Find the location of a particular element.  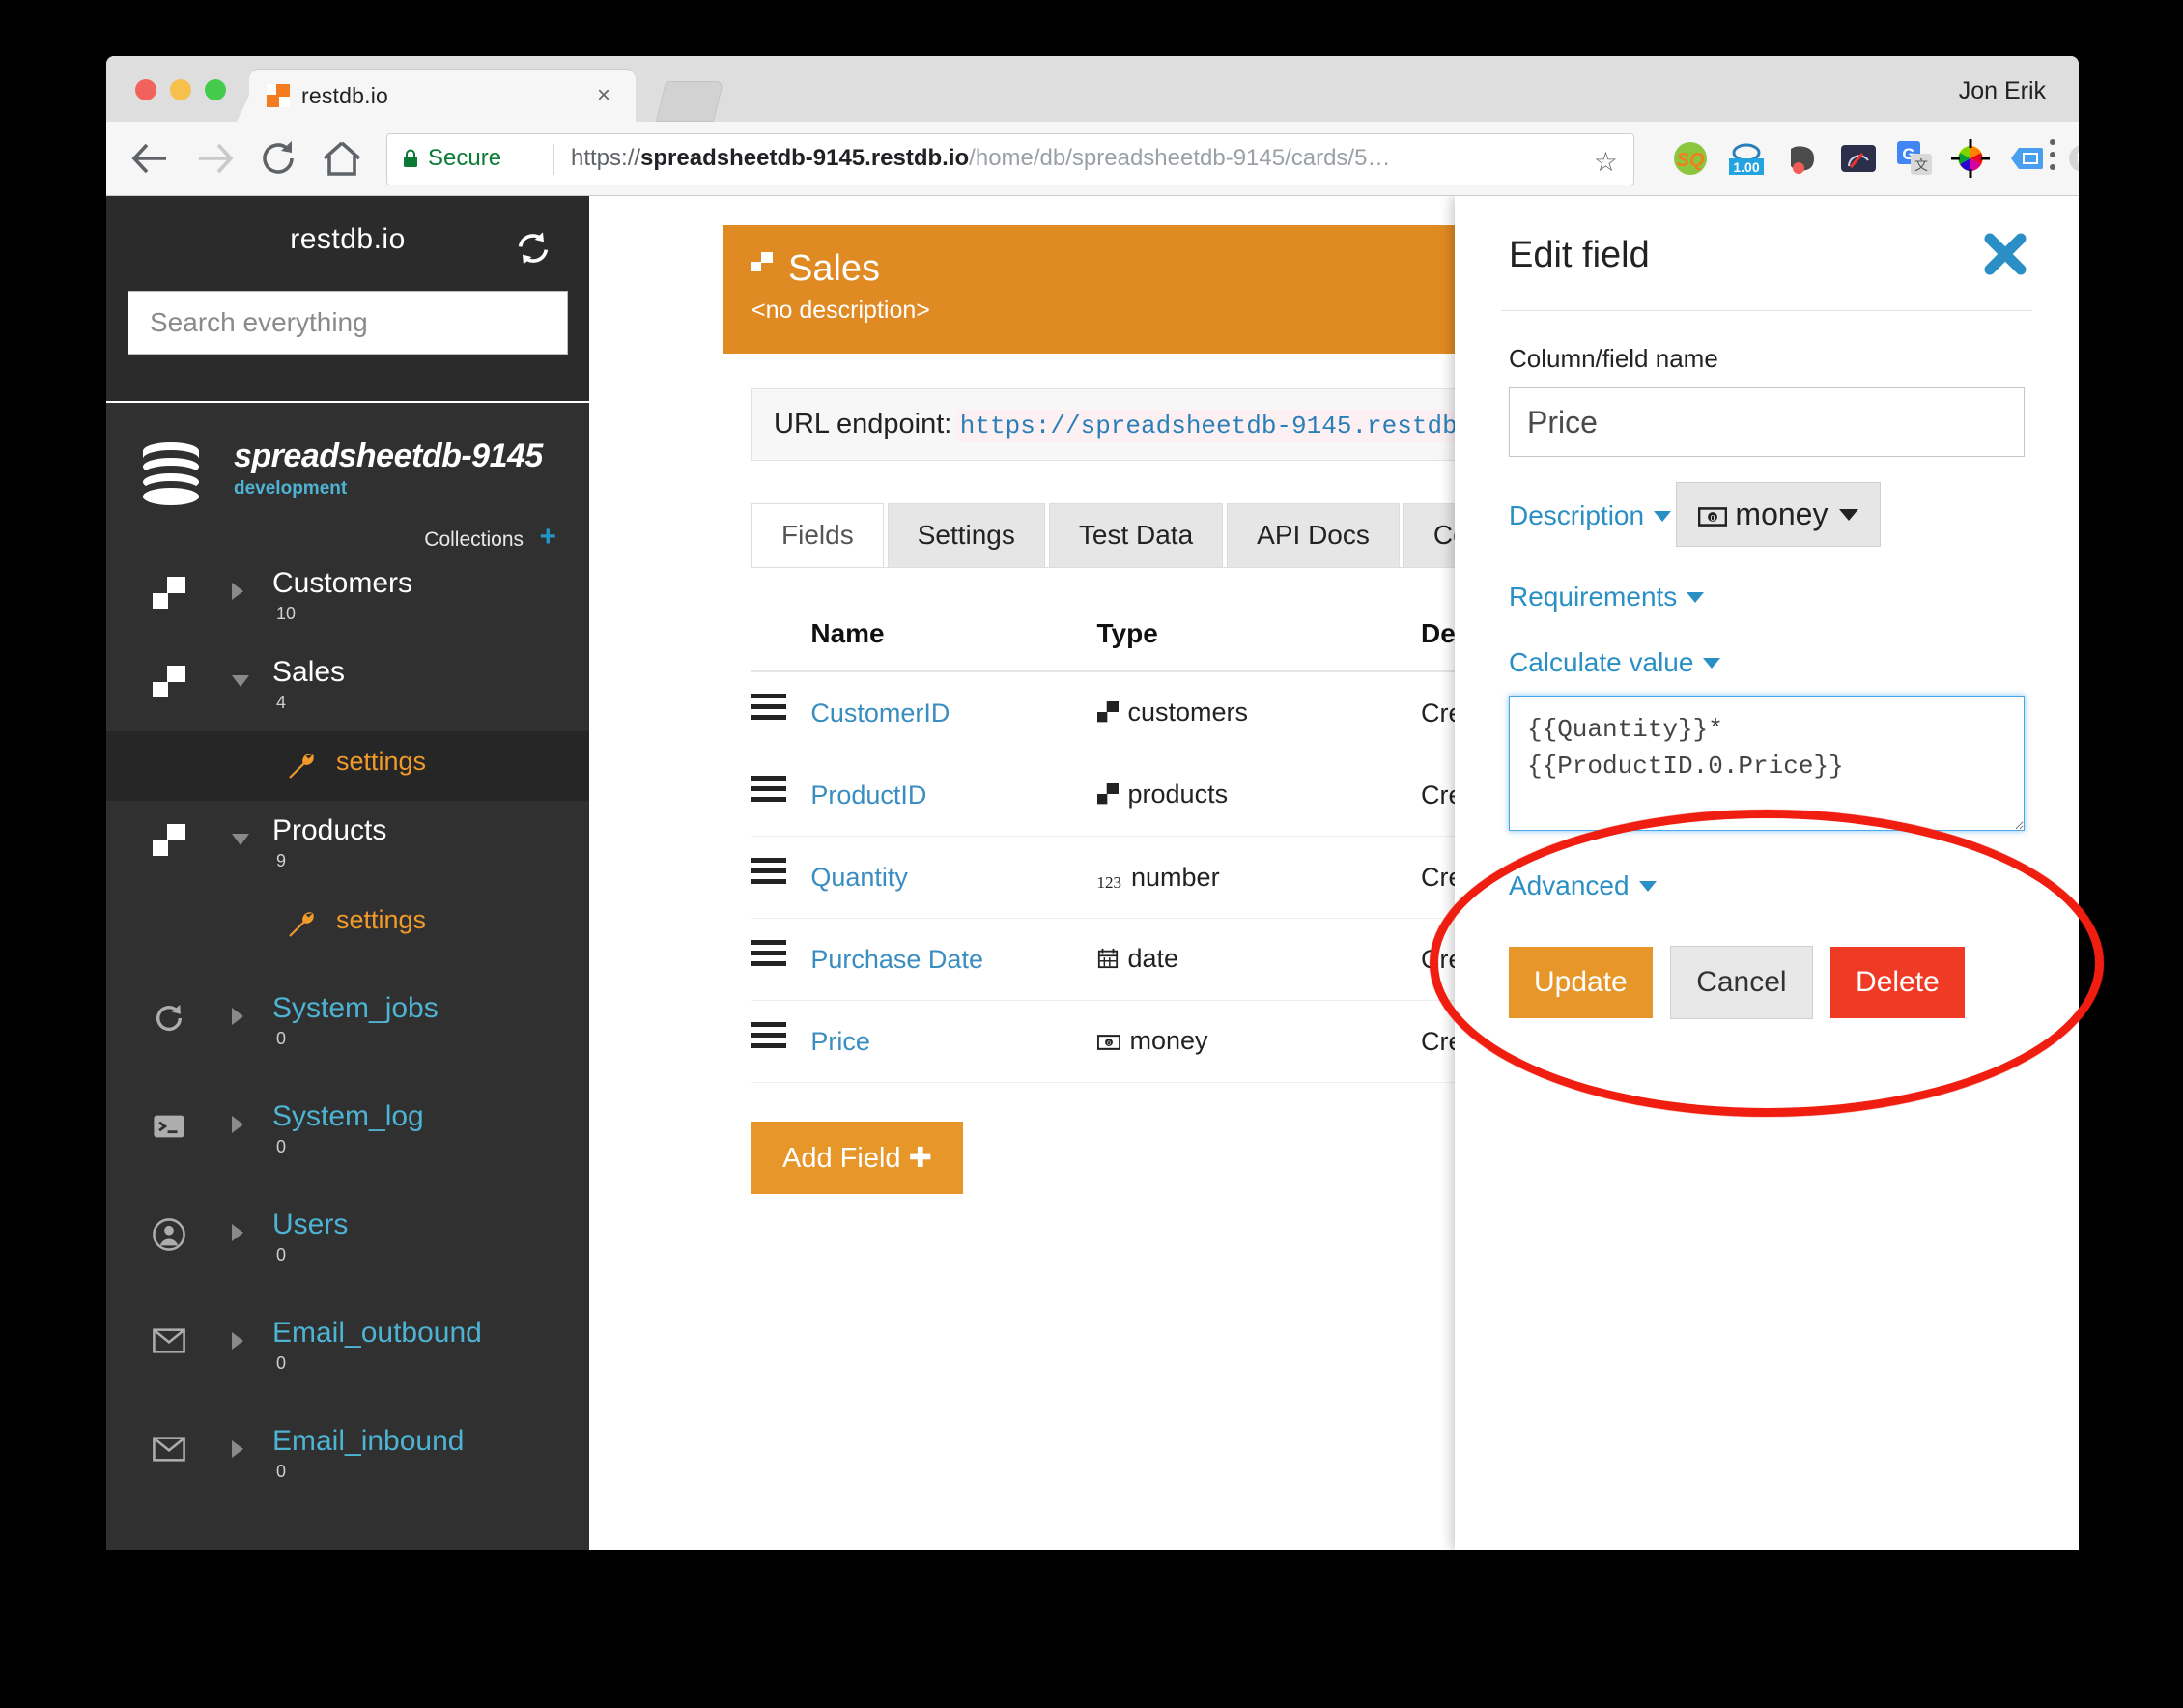

sidebar-item-sales: Sales 4 is located at coordinates (348, 686).